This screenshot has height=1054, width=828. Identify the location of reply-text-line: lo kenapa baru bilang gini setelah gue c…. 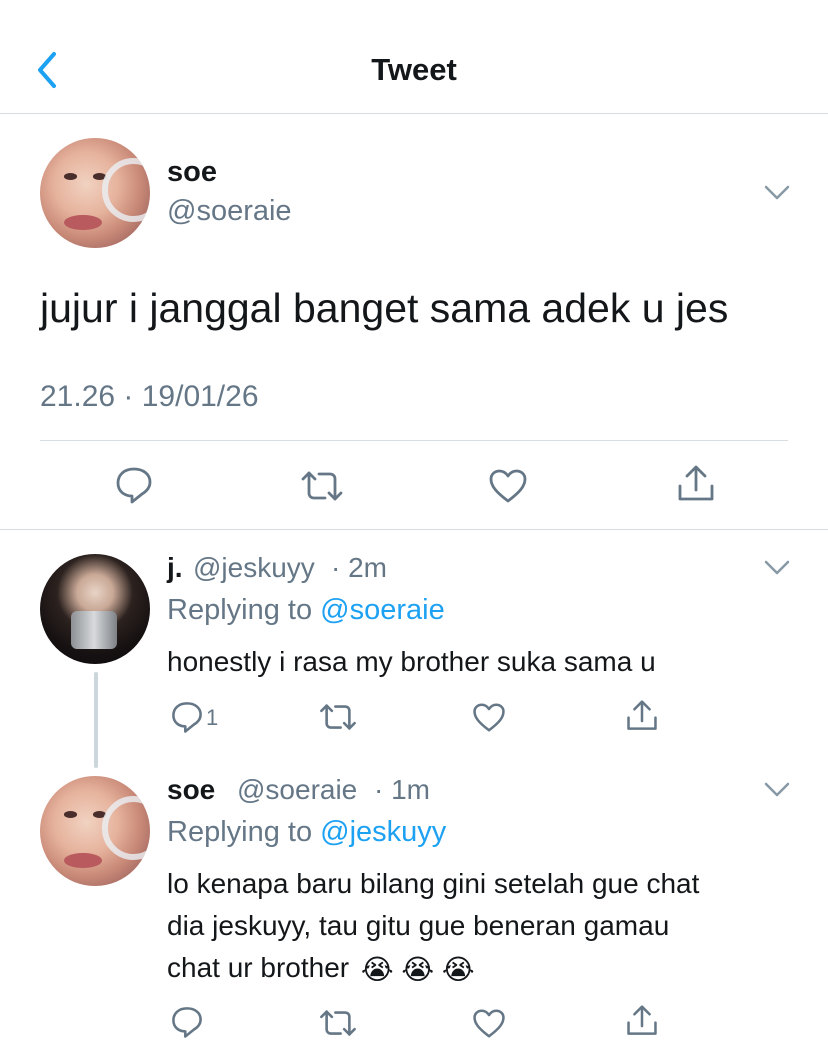
(433, 883).